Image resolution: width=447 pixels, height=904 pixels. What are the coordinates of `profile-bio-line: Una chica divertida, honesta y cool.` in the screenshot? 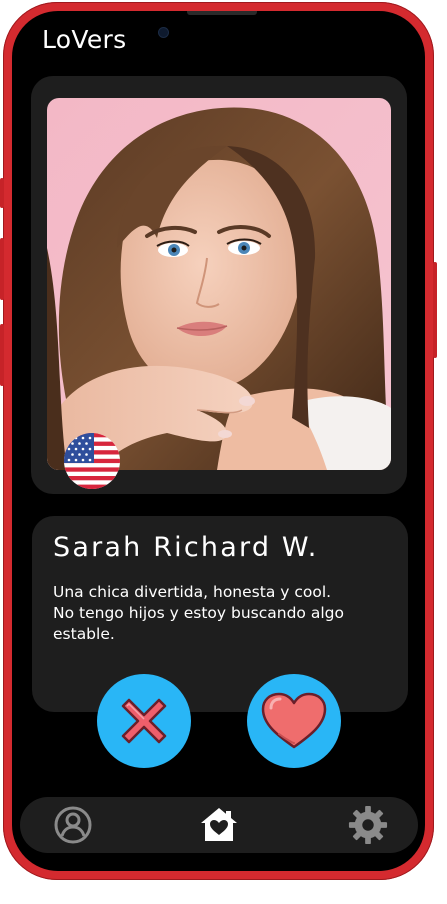 It's located at (192, 592).